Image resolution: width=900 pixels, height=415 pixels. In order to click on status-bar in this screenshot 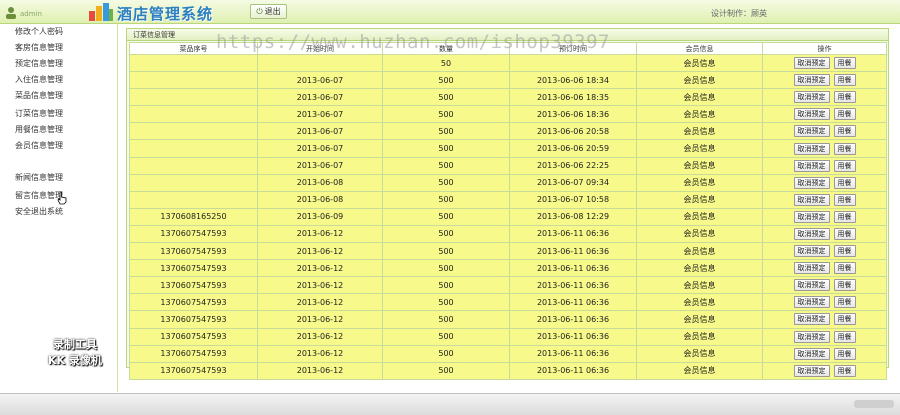, I will do `click(450, 404)`.